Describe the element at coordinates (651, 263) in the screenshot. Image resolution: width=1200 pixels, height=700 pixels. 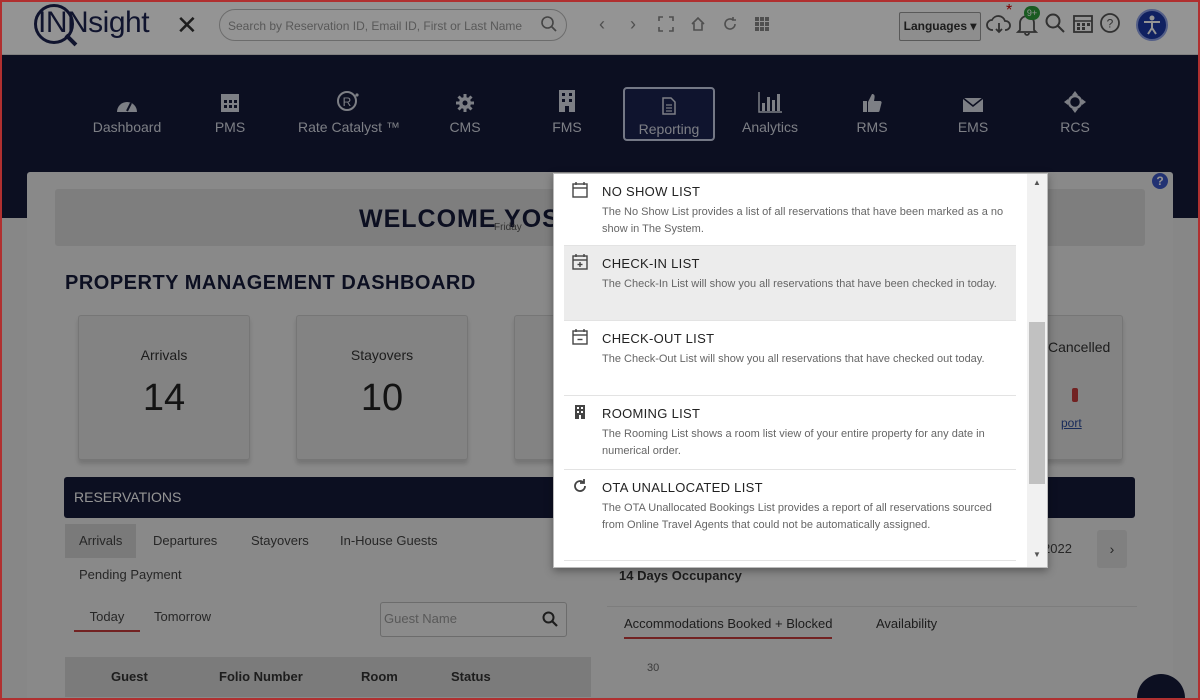
I see `menu-item-title: CHECK-IN LIST` at that location.